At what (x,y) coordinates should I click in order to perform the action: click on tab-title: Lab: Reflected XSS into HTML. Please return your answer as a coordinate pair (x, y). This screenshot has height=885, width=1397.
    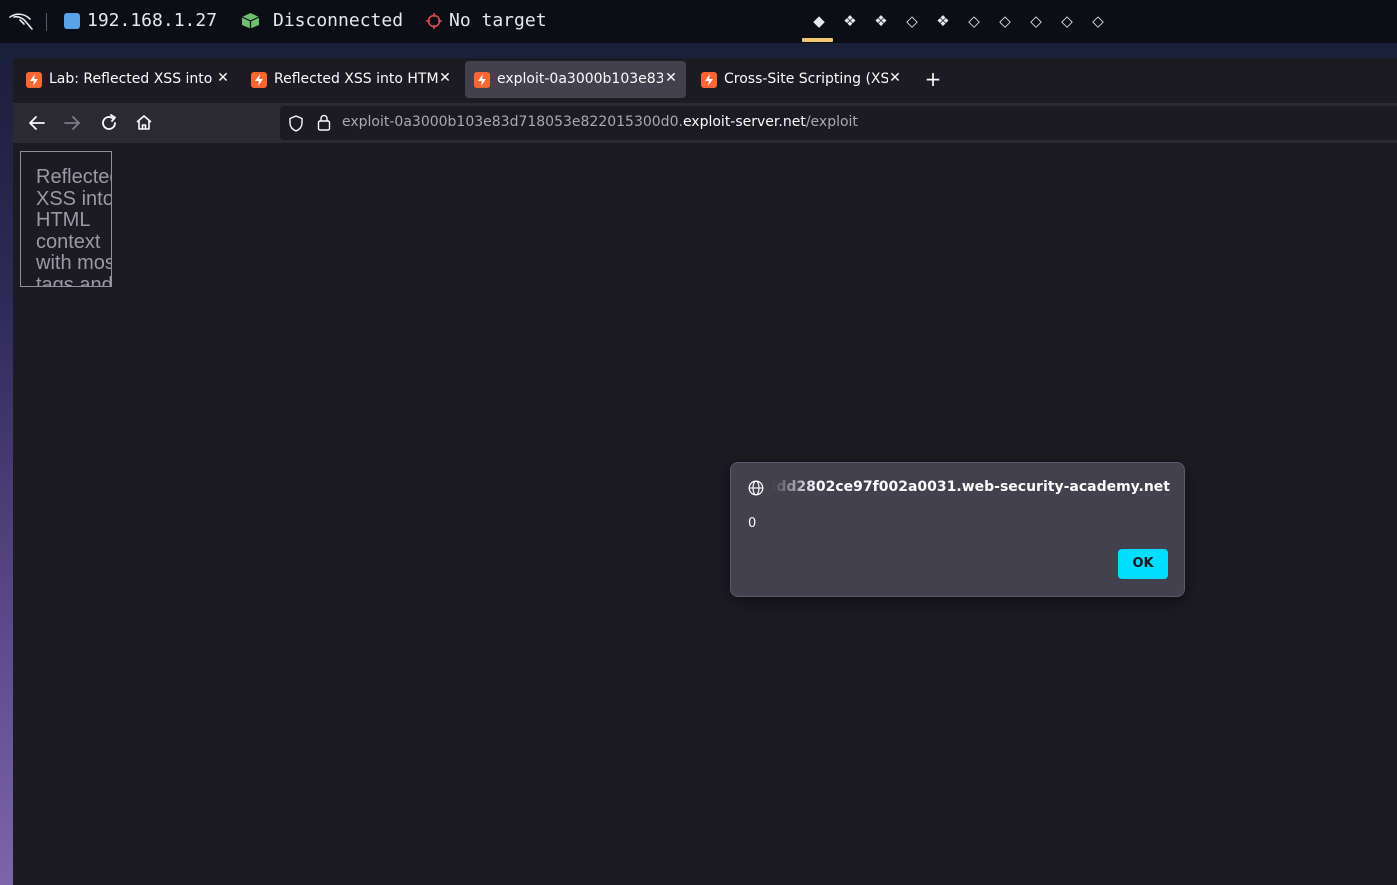
    Looking at the image, I should click on (132, 79).